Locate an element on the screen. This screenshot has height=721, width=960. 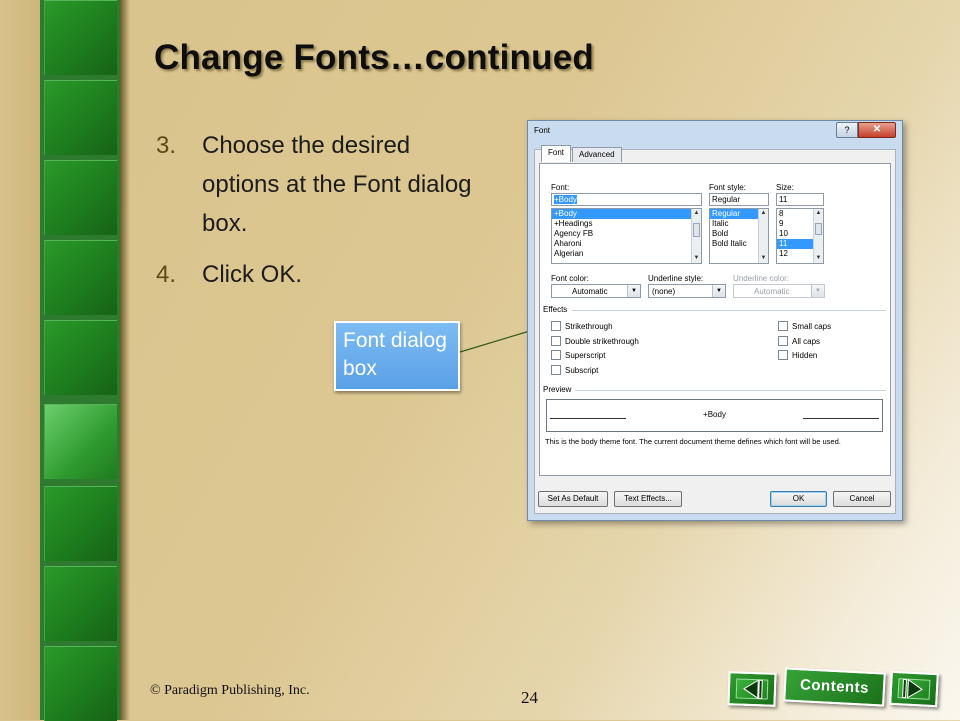
contents-label: Contents is located at coordinates (834, 686).